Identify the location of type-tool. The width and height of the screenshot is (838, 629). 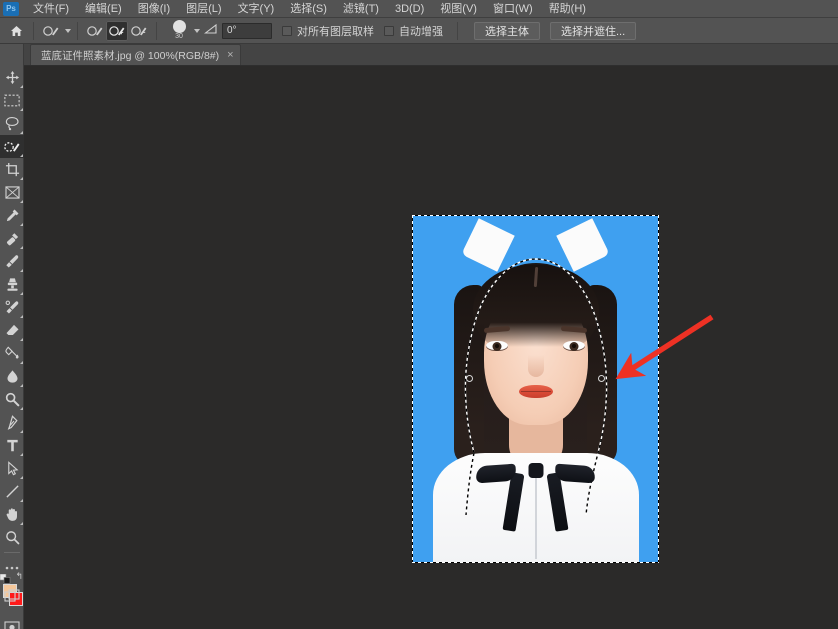
(12, 445).